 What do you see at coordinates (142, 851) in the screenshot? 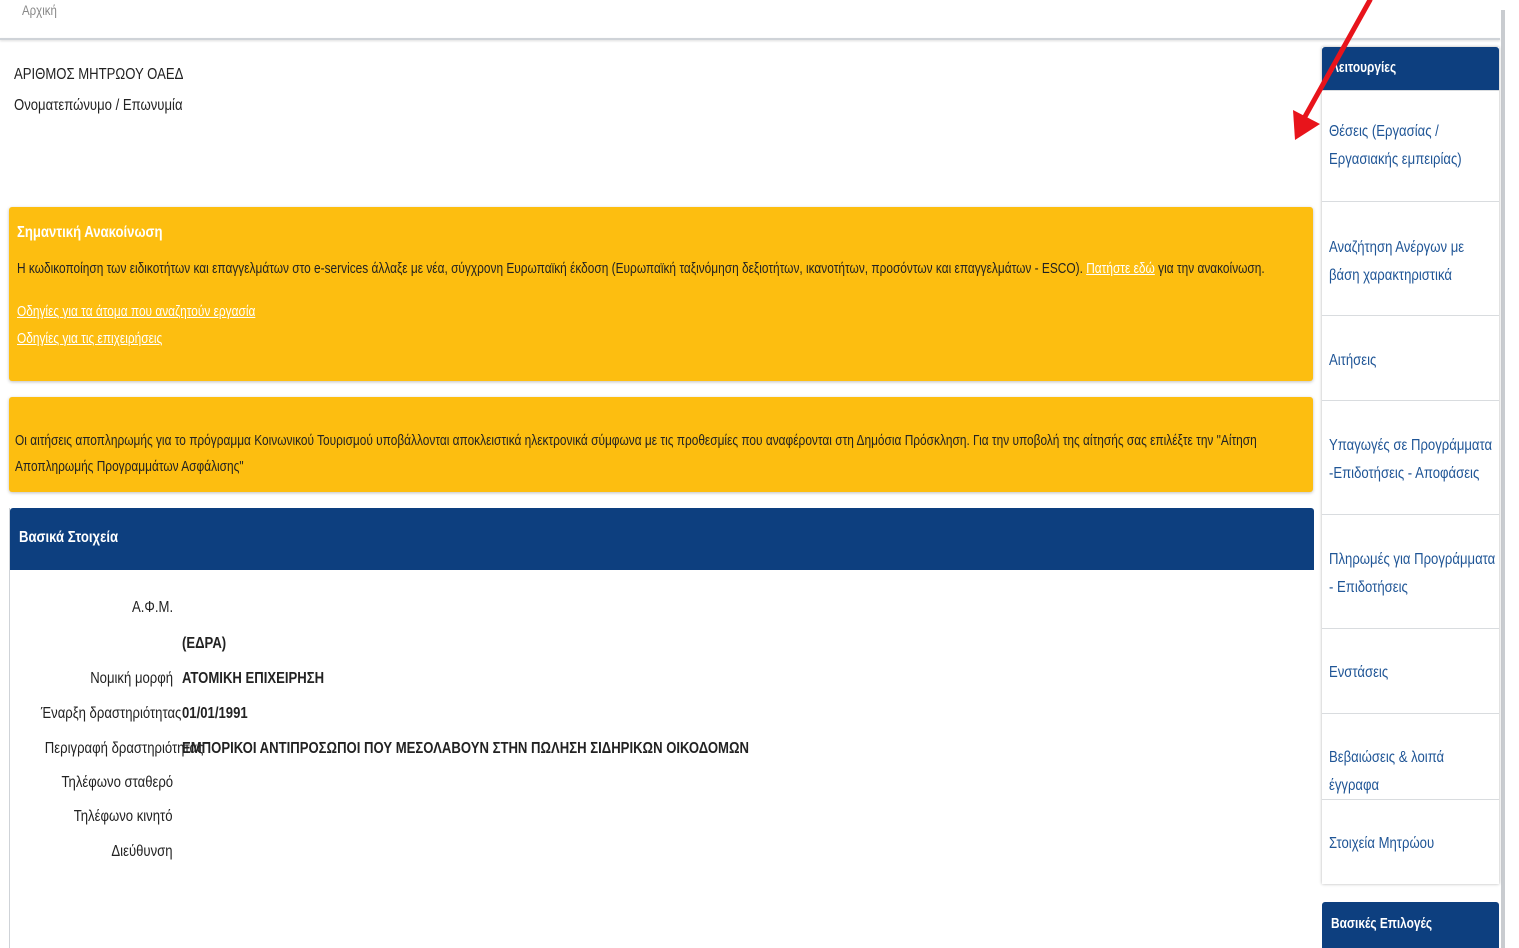
I see `field-label: Διεύθυνση` at bounding box center [142, 851].